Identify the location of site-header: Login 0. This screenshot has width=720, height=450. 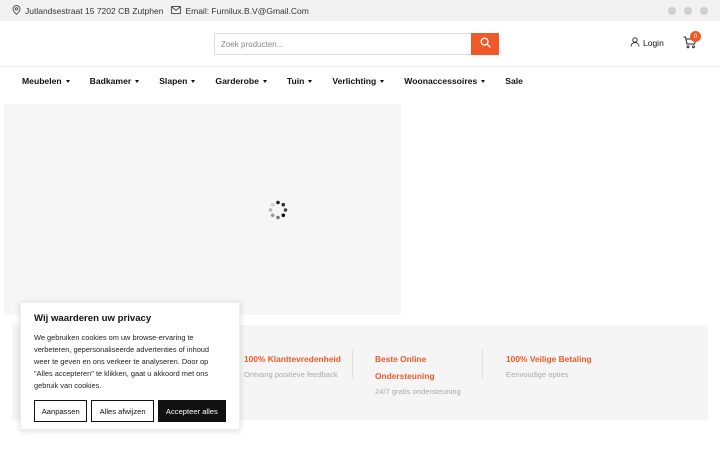
(360, 44).